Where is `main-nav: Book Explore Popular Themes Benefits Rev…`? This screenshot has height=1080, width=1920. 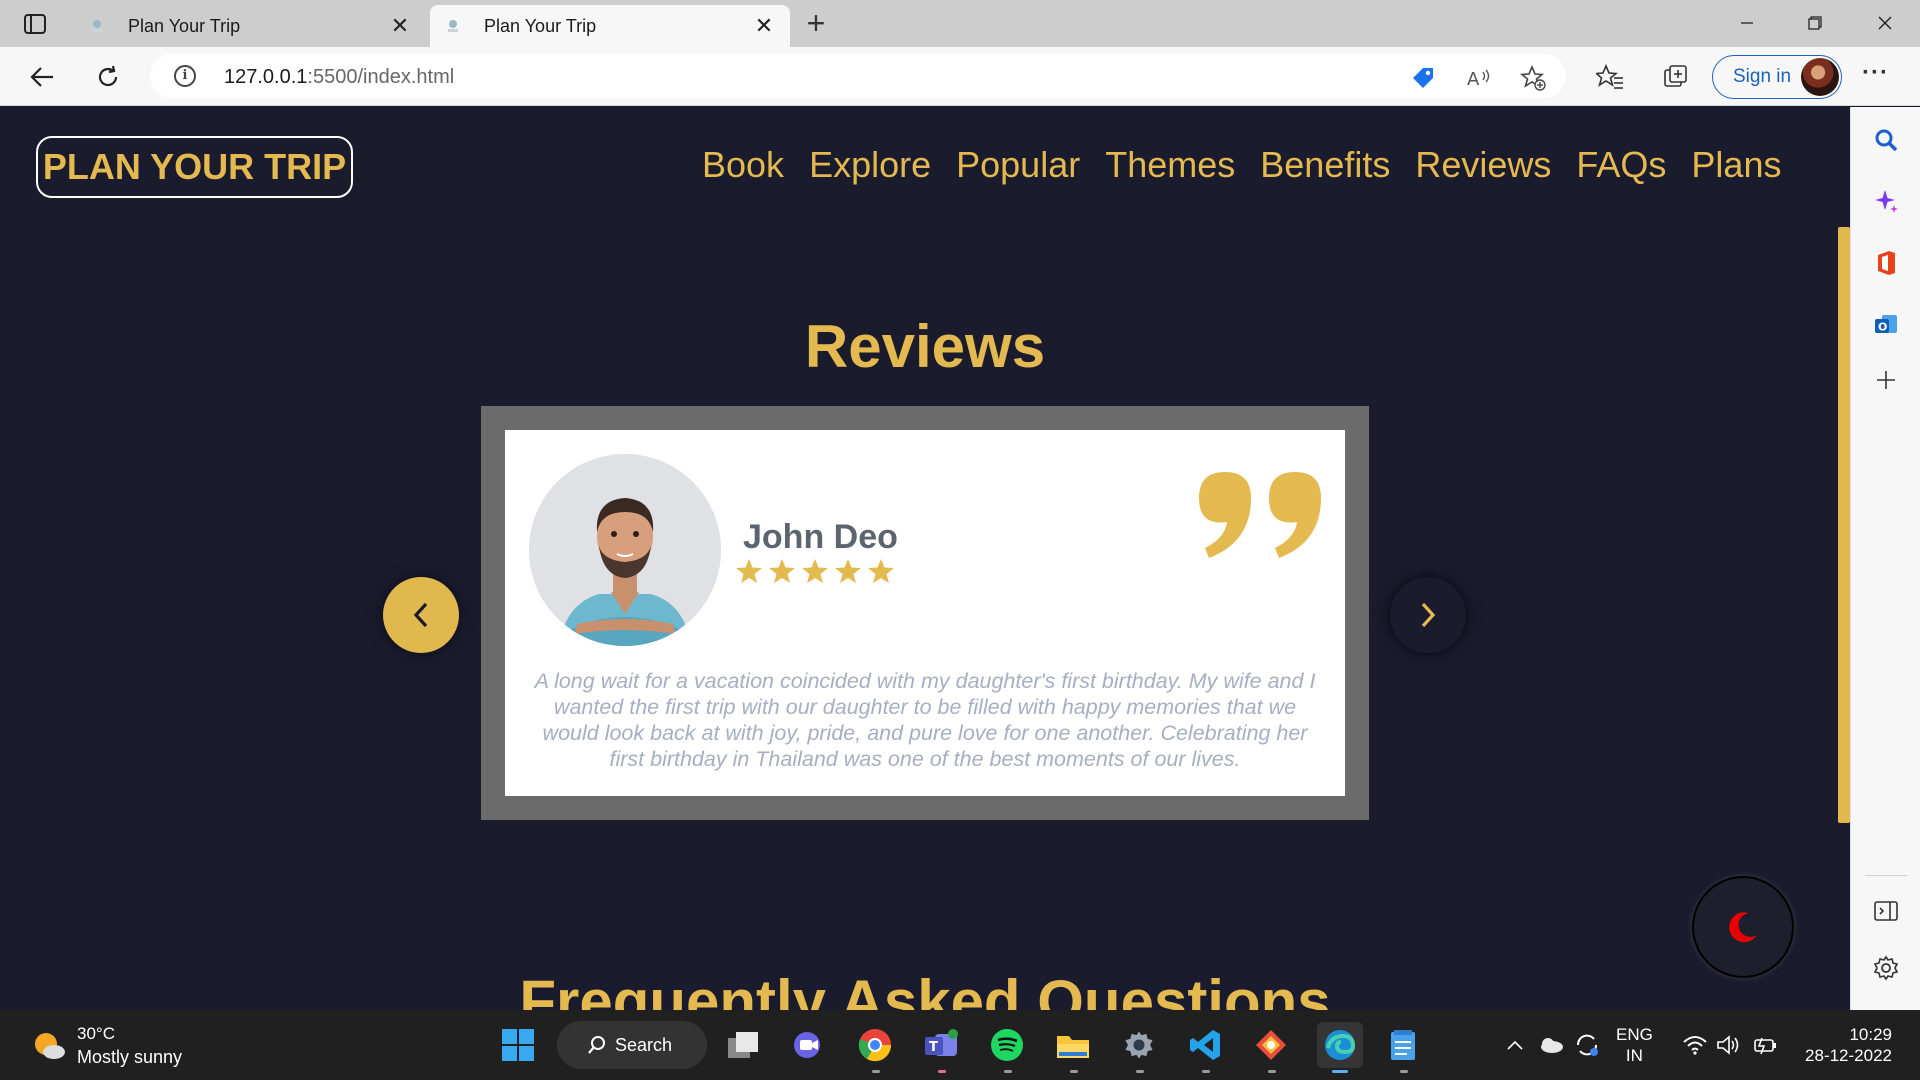 main-nav: Book Explore Popular Themes Benefits Rev… is located at coordinates (1254, 165).